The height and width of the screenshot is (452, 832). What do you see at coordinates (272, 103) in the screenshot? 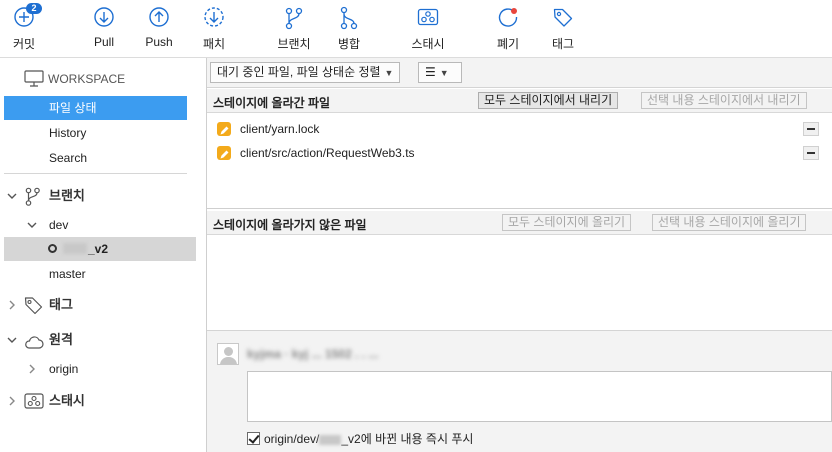
I see `staged-title: 스테이지에 올라간 파일` at bounding box center [272, 103].